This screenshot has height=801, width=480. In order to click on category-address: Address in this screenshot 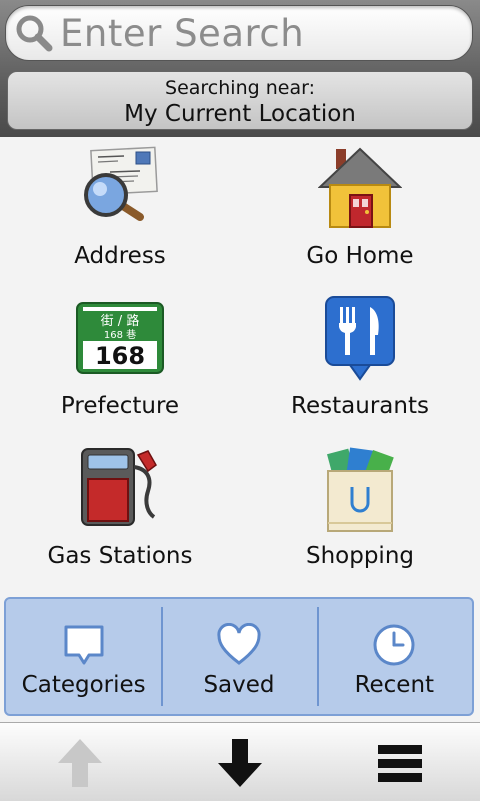, I will do `click(120, 212)`.